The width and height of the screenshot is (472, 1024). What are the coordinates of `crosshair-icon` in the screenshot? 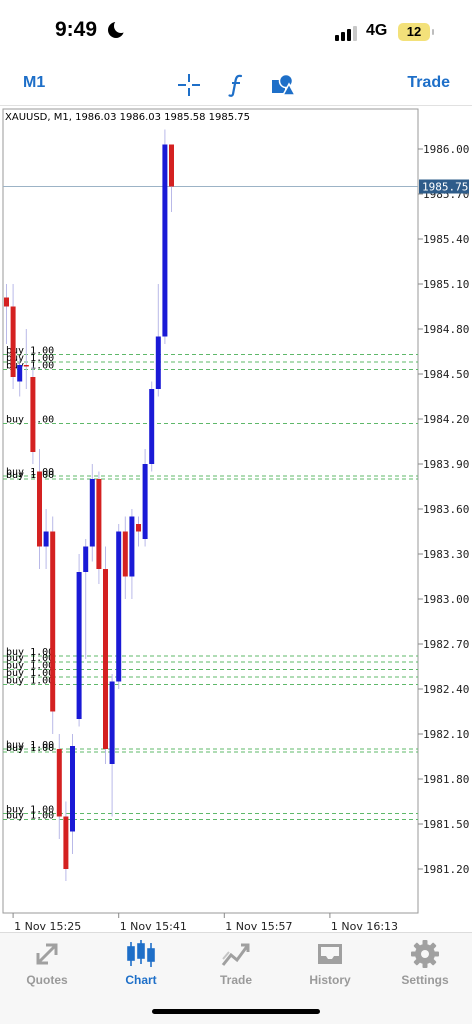 It's located at (189, 85).